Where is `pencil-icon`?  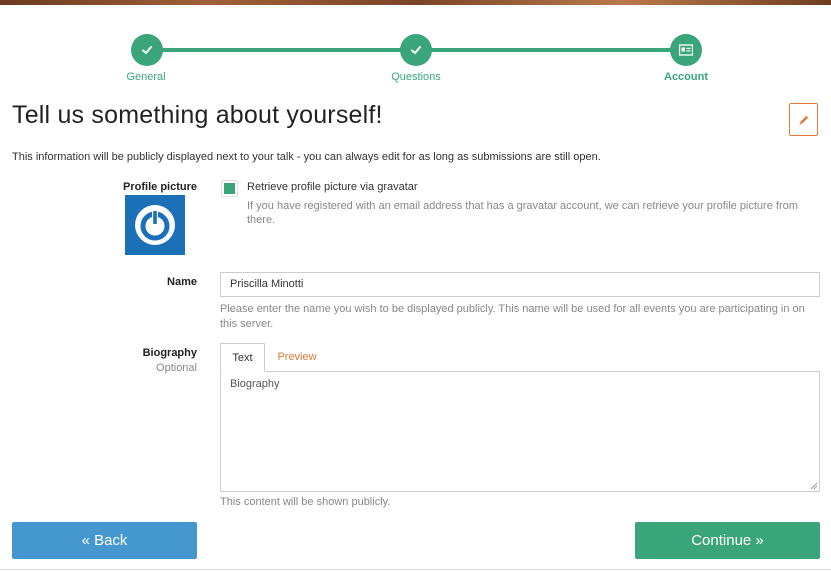
pencil-icon is located at coordinates (803, 119).